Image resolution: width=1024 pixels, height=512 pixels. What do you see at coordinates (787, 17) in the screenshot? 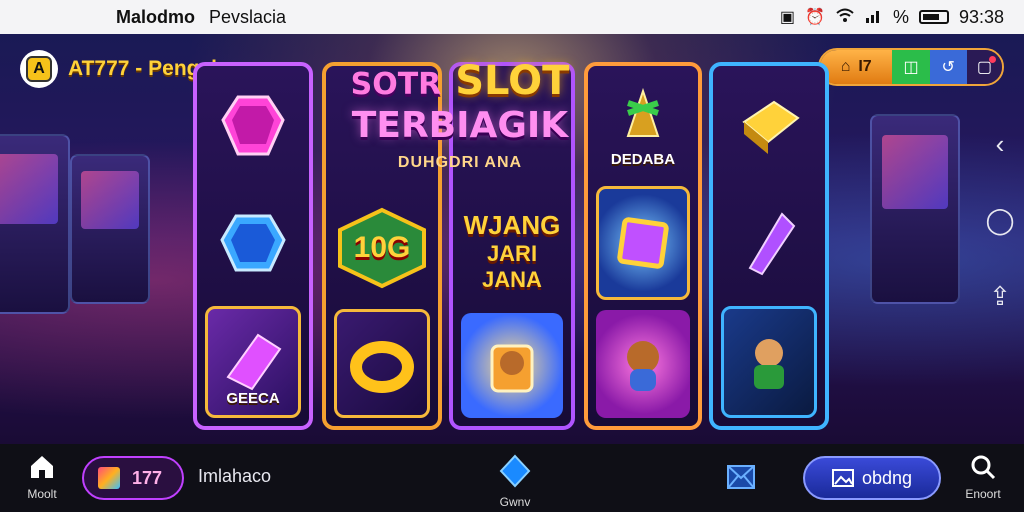
I see `notification-icon: ▣` at bounding box center [787, 17].